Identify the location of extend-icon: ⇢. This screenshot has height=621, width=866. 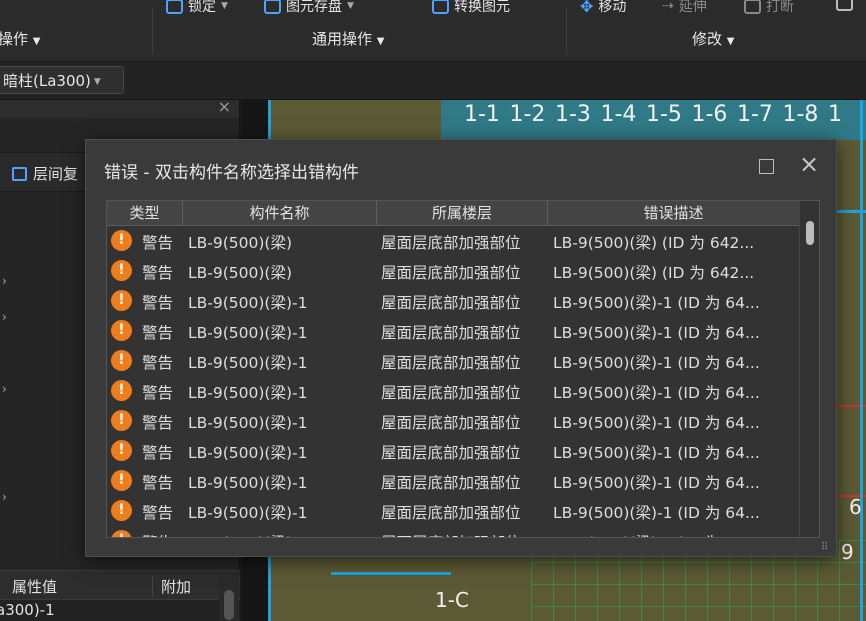
(668, 7).